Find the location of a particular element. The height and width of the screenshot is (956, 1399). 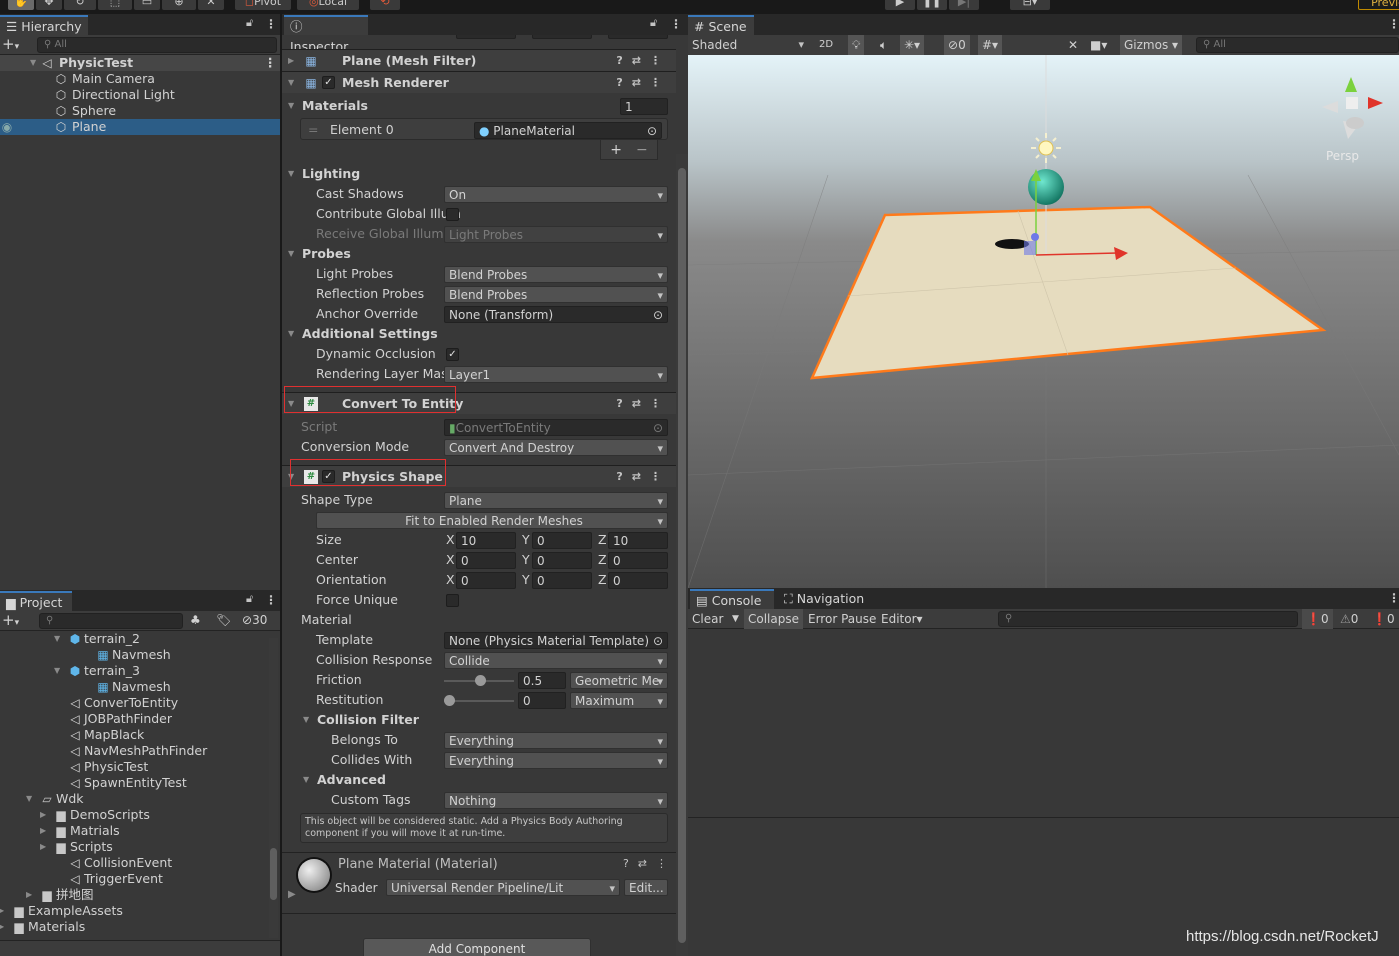

contribute-global-illum-checkbox is located at coordinates (452, 214).